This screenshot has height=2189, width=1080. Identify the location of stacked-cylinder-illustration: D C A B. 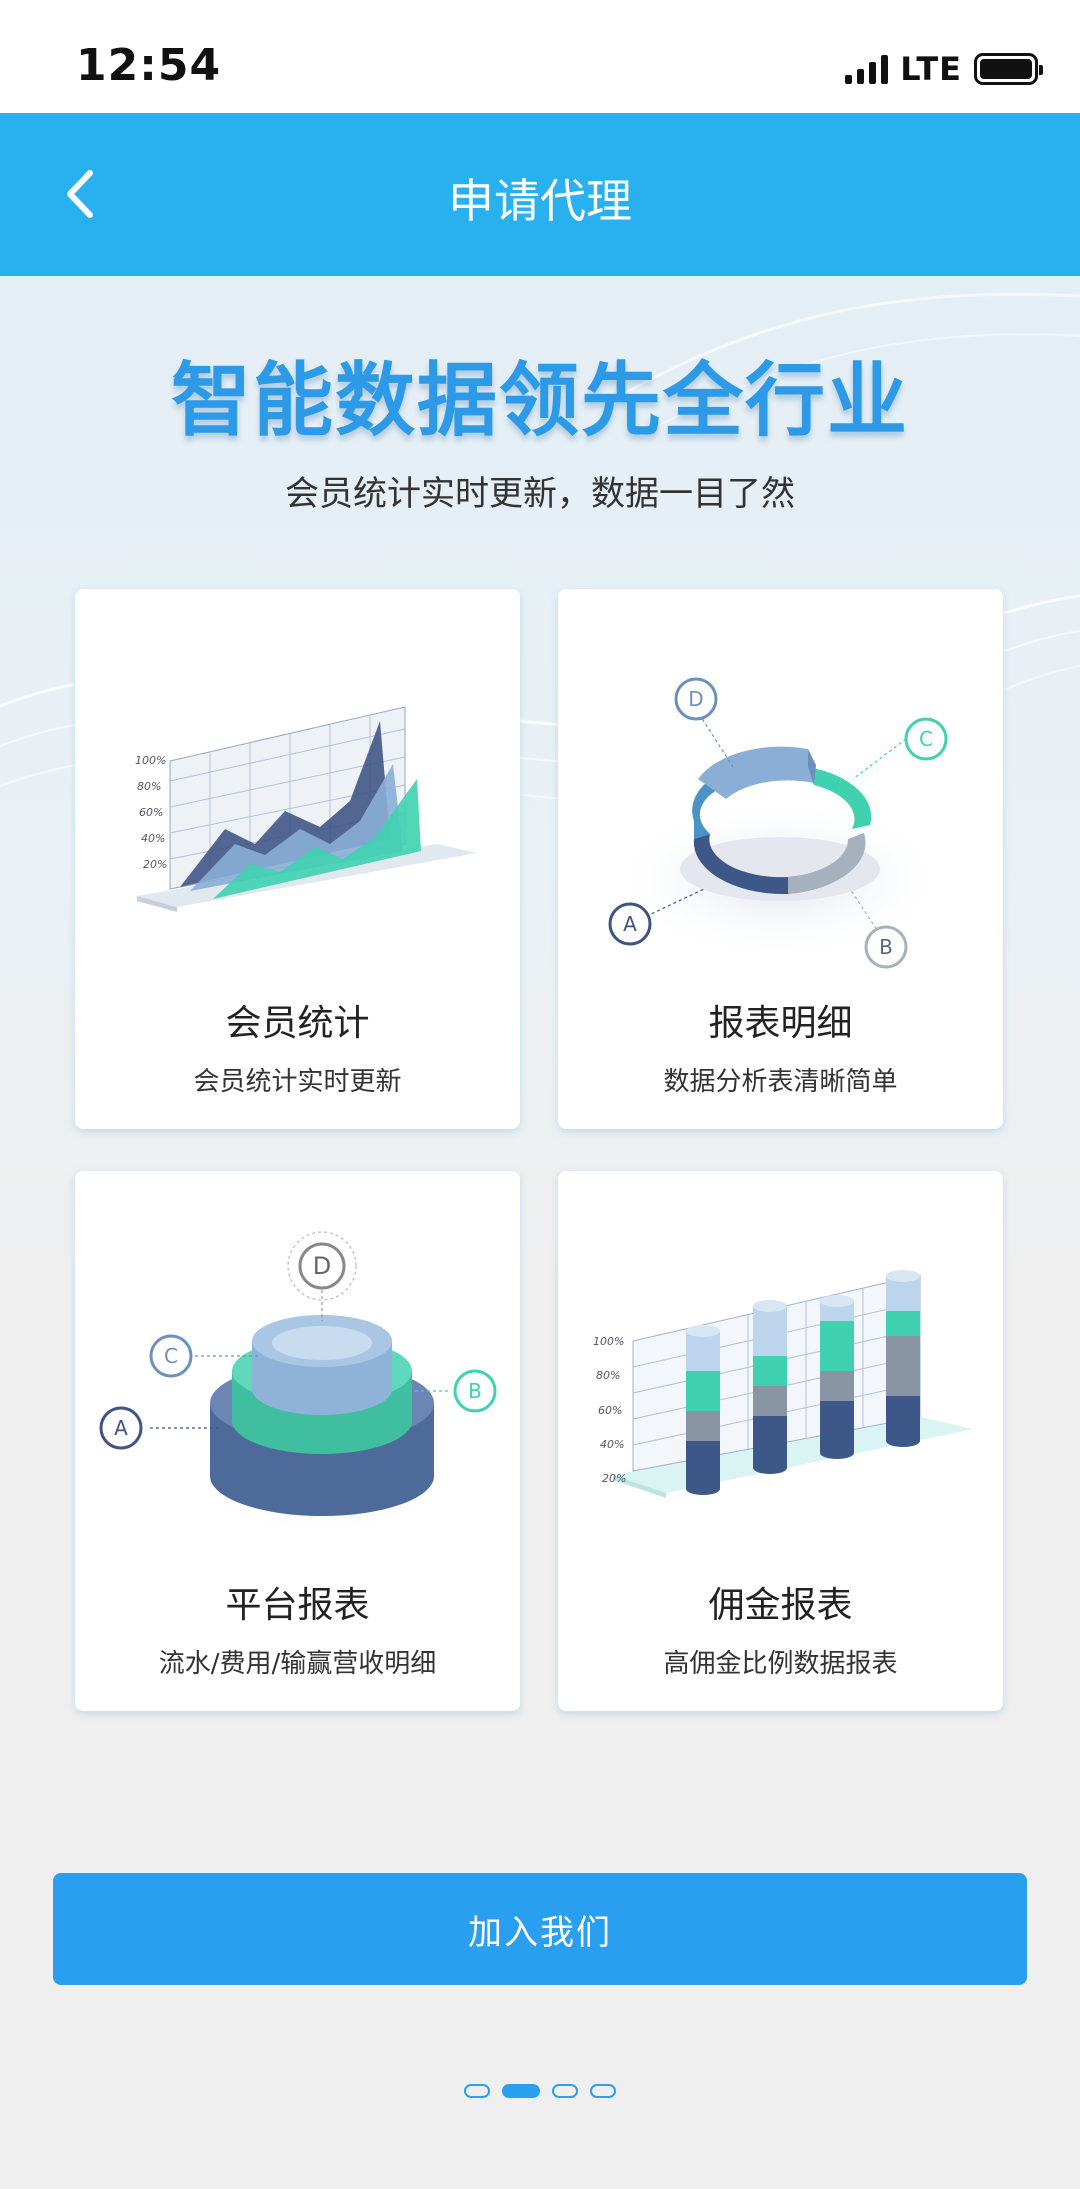
(298, 1383).